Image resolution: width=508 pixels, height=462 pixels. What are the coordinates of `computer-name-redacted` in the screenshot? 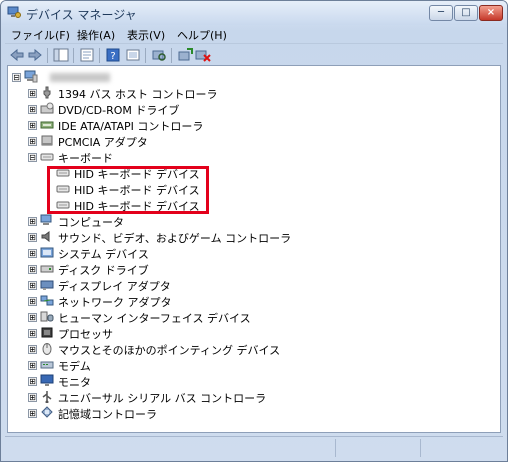 It's located at (80, 77).